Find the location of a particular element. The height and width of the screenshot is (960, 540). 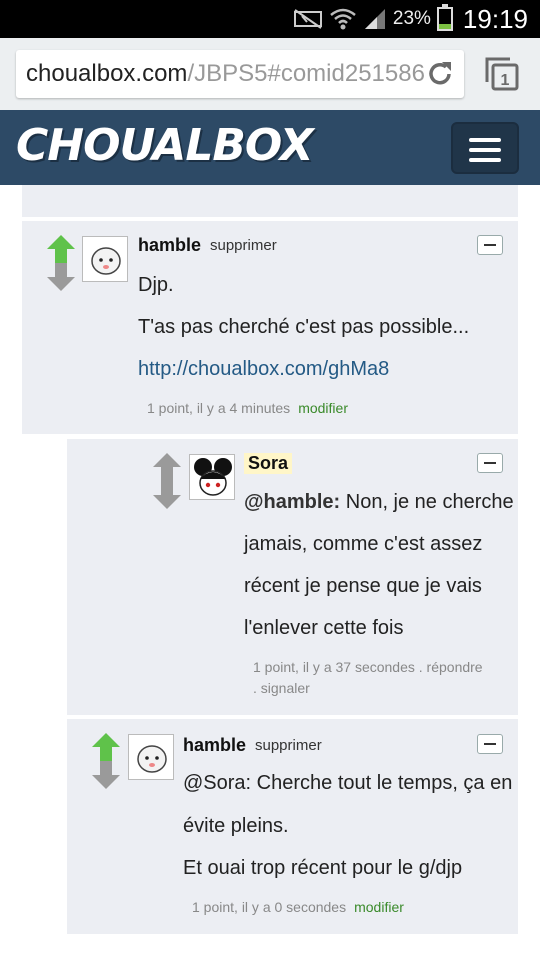

tabs-count: 1 is located at coordinates (505, 80).